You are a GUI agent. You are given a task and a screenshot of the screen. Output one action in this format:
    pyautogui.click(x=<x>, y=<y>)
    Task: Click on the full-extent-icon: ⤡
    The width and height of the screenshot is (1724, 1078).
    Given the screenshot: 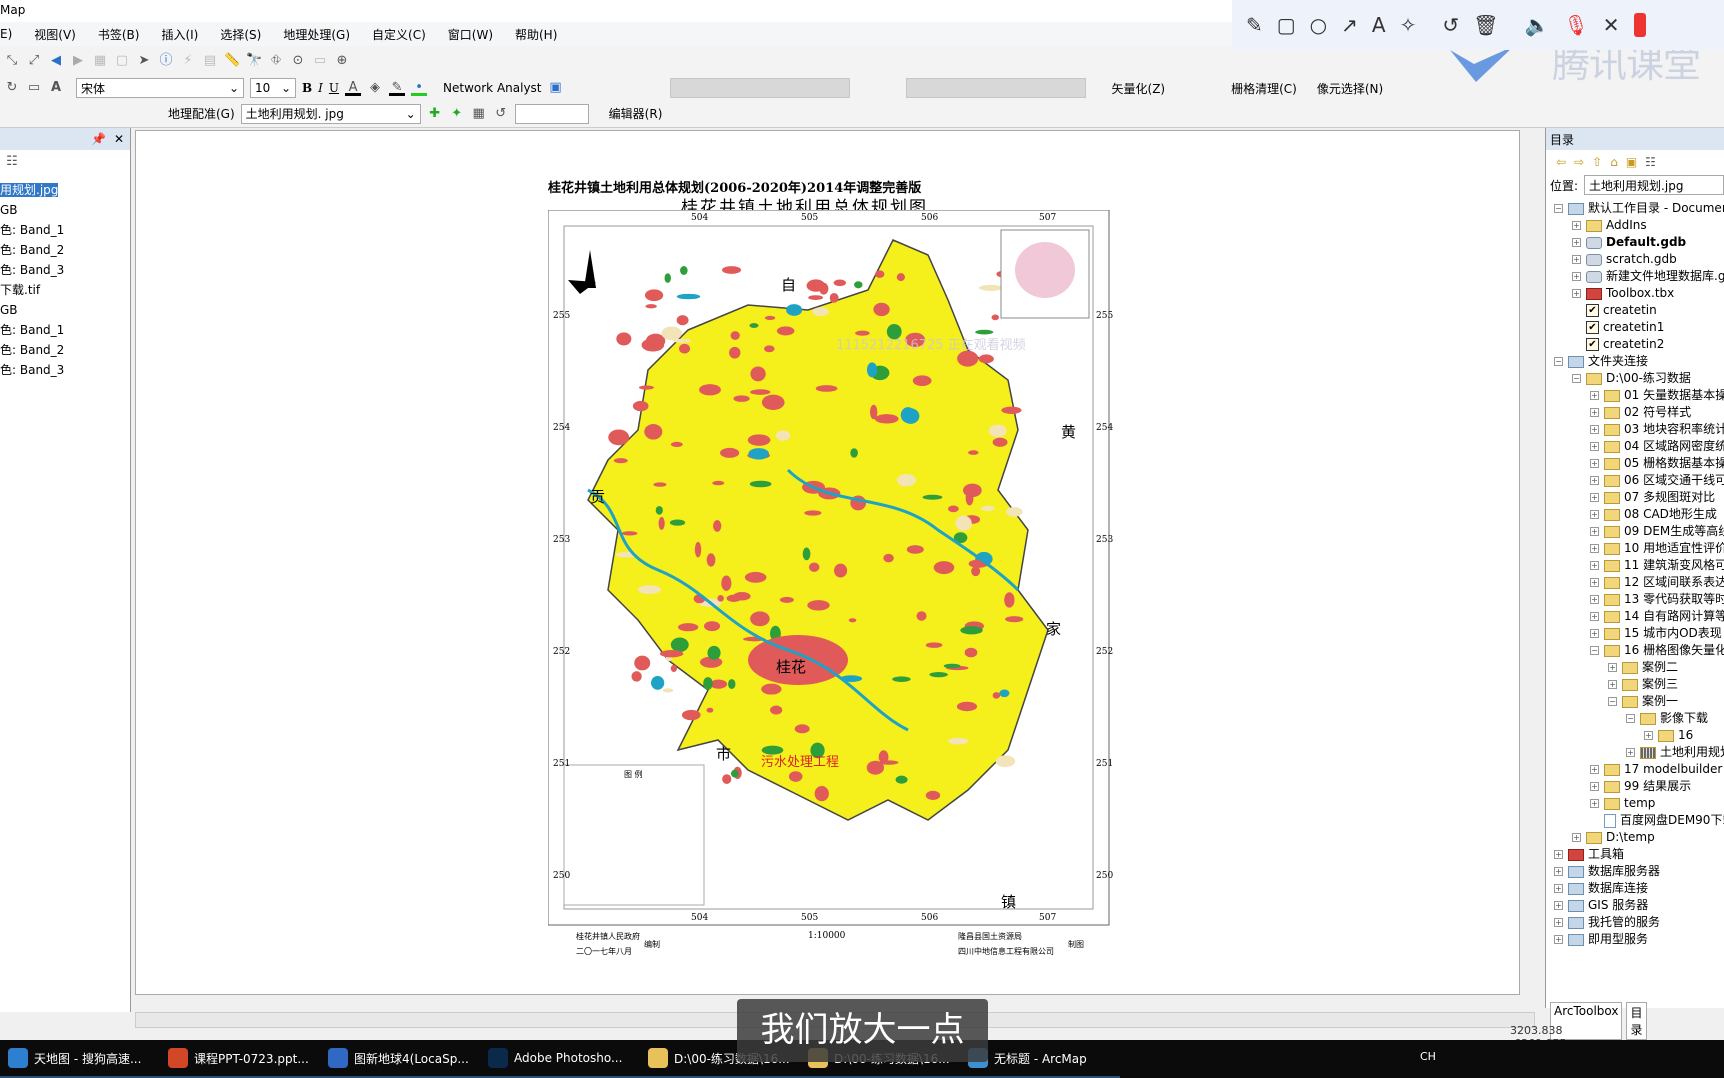 What is the action you would take?
    pyautogui.click(x=12, y=61)
    